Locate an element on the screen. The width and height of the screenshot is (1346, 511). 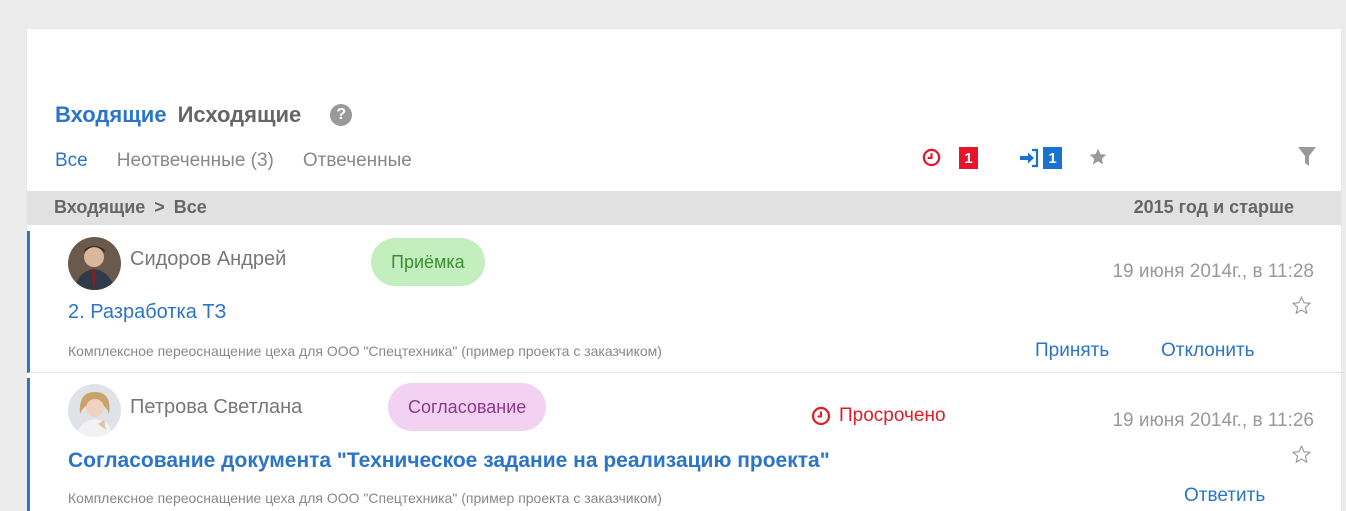
tab-incoming: Входящие is located at coordinates (111, 115).